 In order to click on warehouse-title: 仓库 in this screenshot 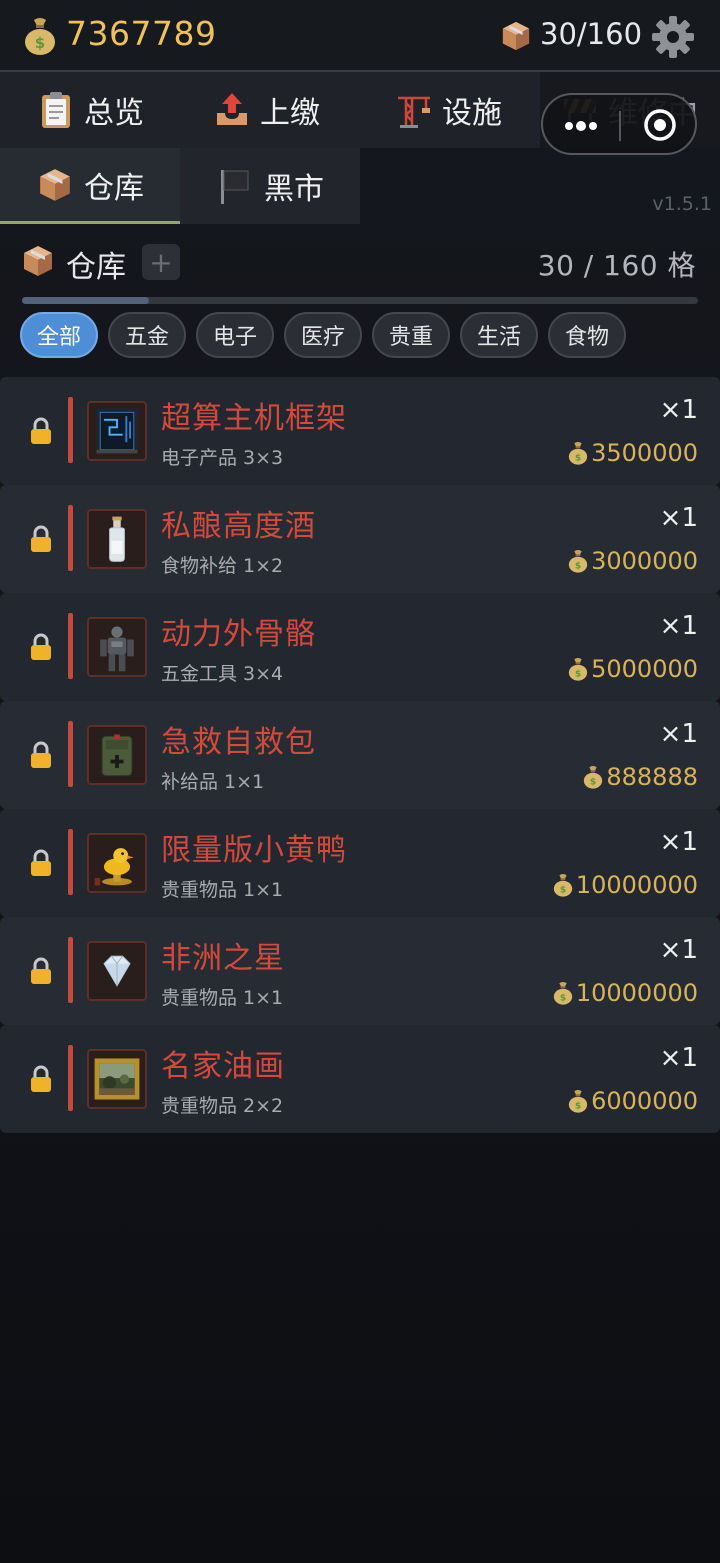, I will do `click(96, 267)`.